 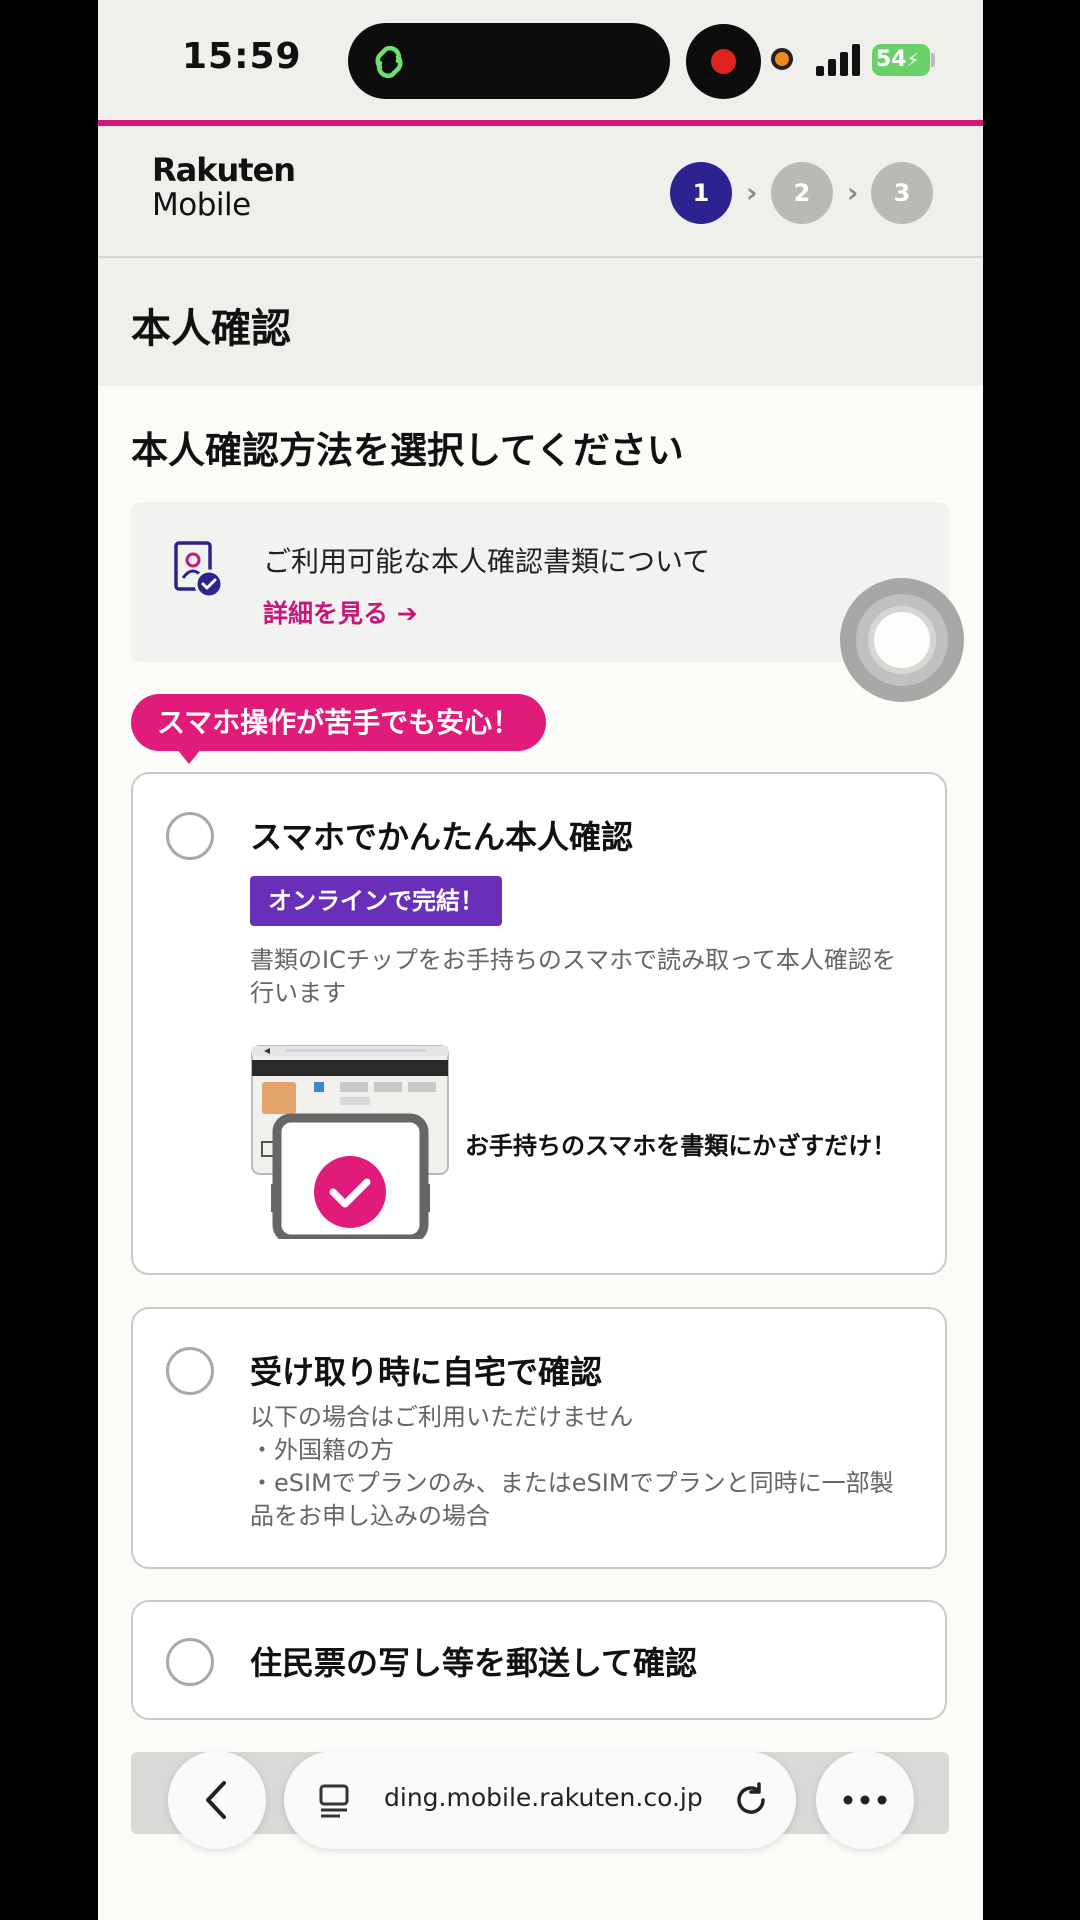 I want to click on header: Rakuten Mobile 1 › 2 › 3, so click(x=540, y=192).